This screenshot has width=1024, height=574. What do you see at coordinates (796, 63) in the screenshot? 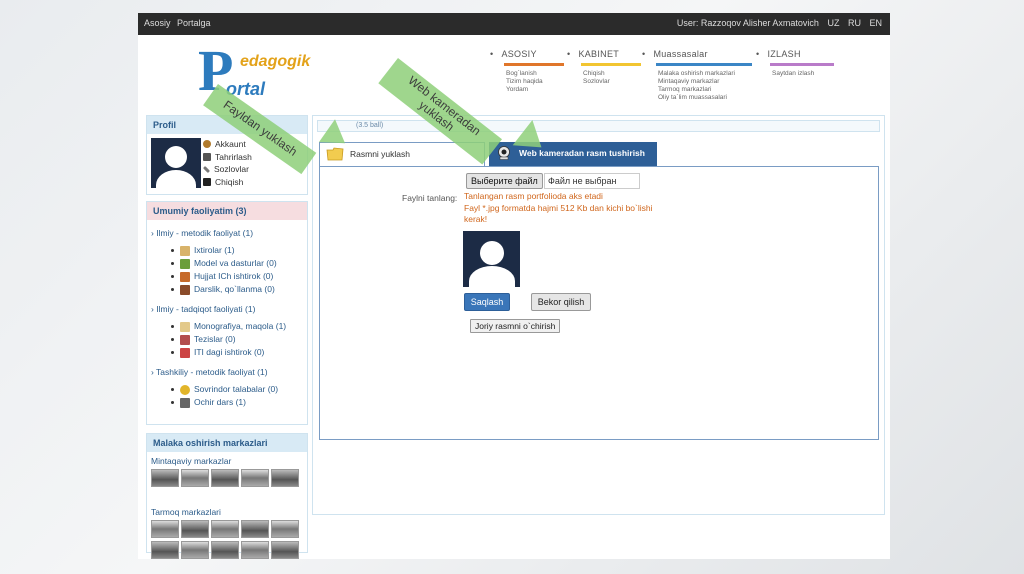
I see `nav-izlash: IZLASH Saytdan izlash` at bounding box center [796, 63].